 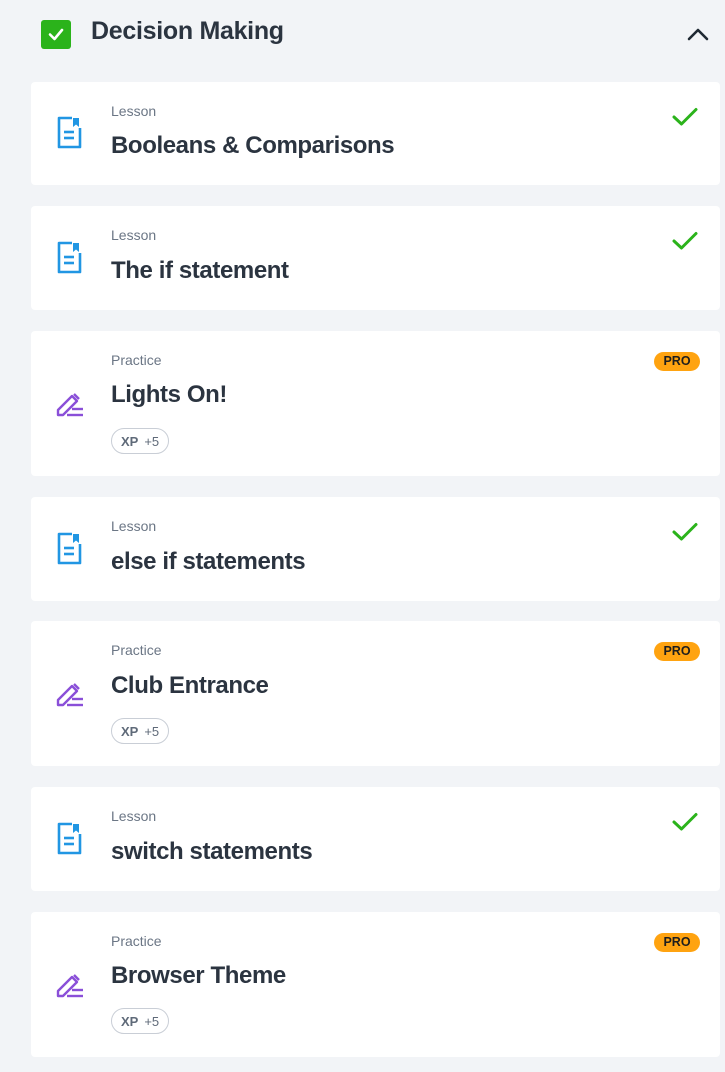 I want to click on section-title: Decision Making, so click(x=187, y=31).